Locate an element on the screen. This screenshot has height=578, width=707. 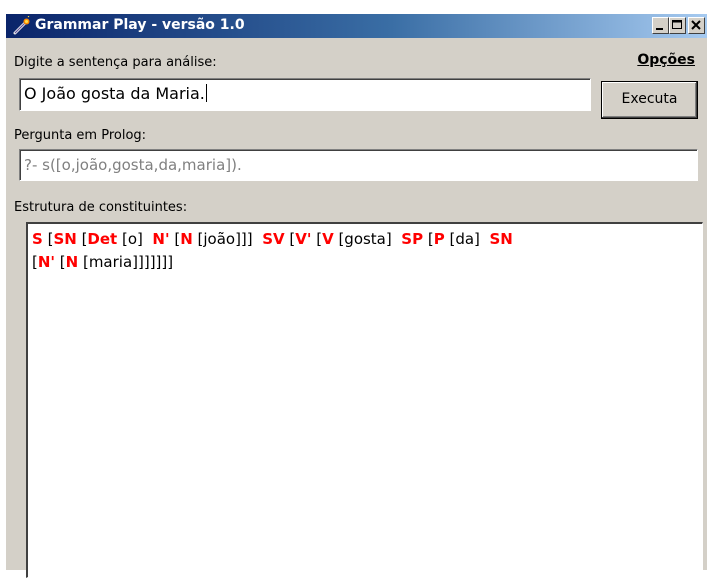
close-button is located at coordinates (696, 25).